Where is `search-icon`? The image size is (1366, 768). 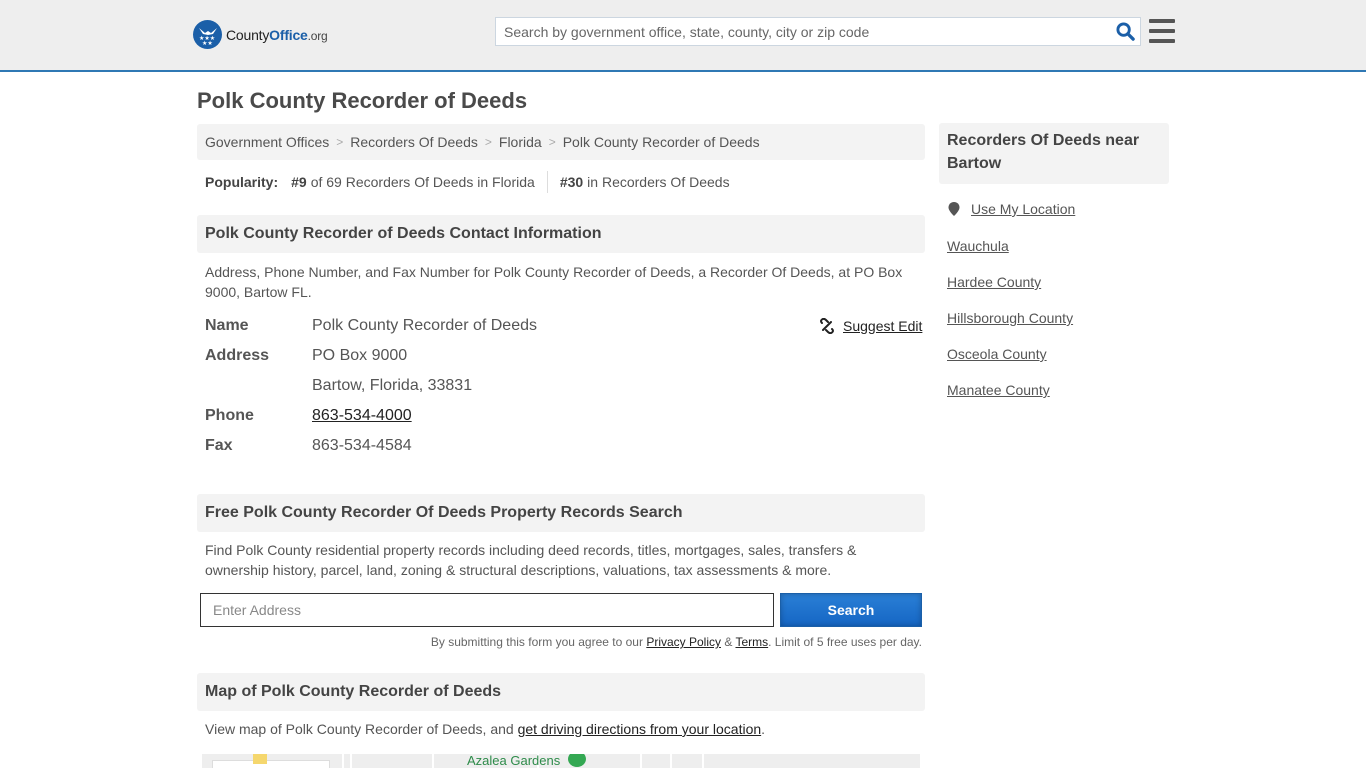 search-icon is located at coordinates (1125, 31).